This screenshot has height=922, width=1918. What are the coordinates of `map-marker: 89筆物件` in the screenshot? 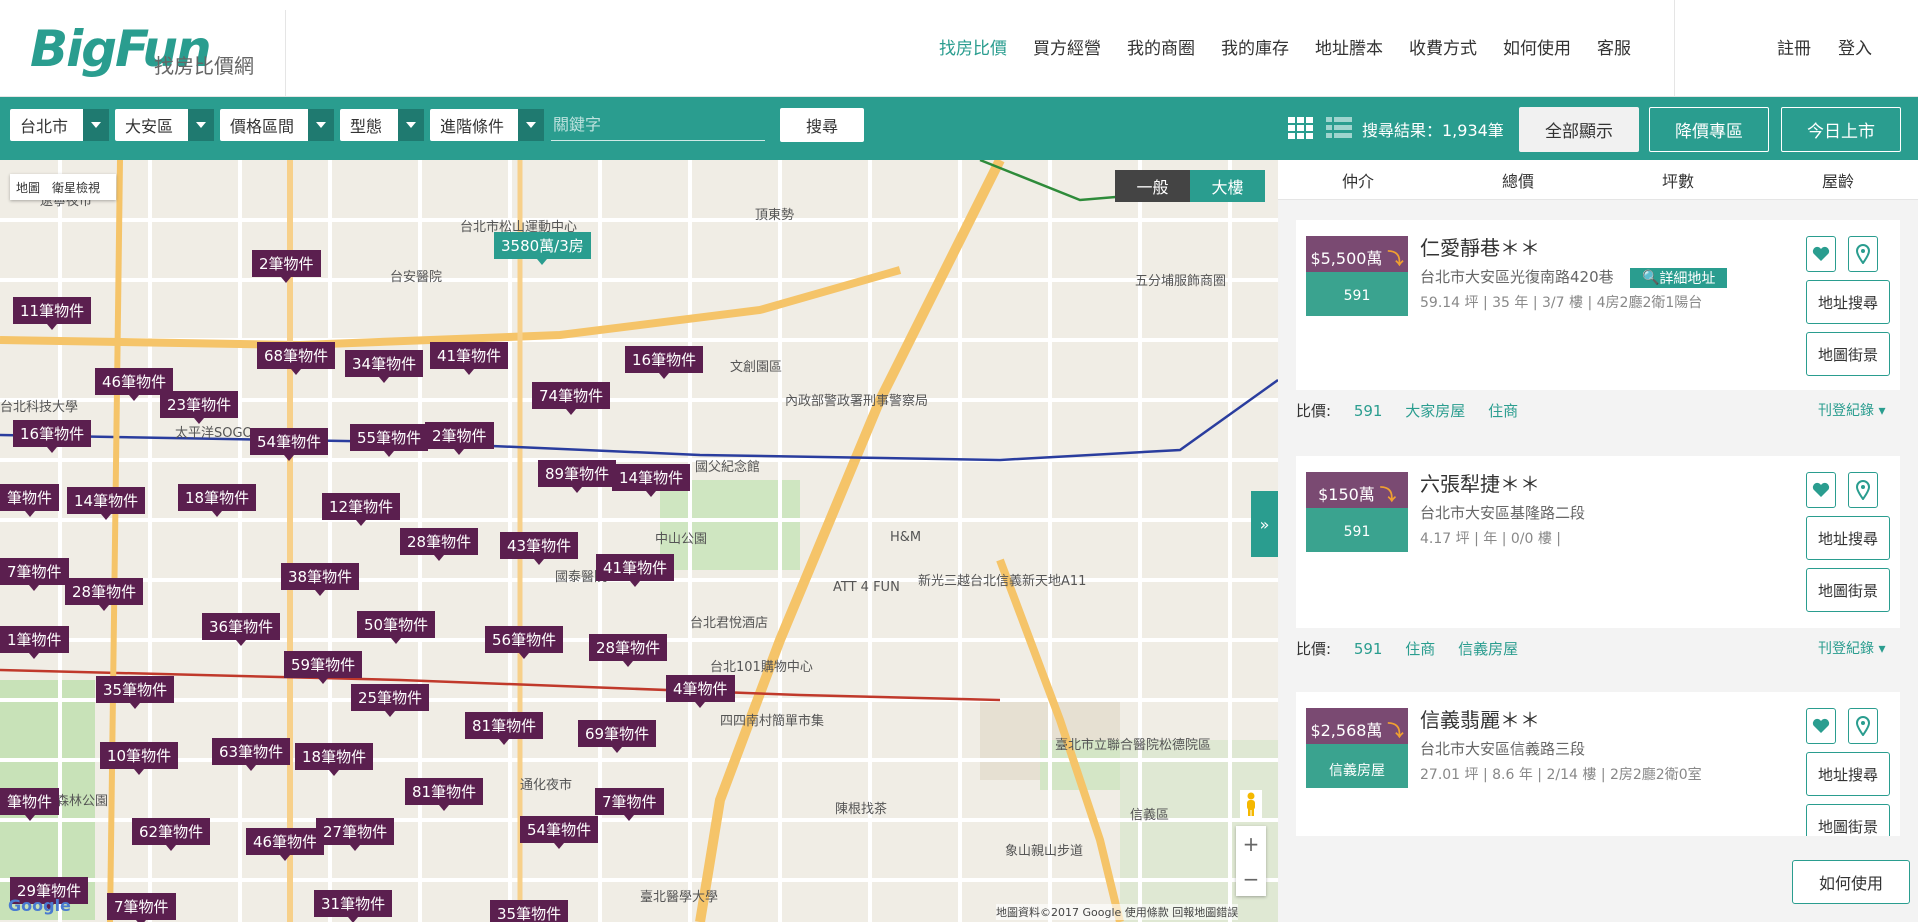 It's located at (577, 476).